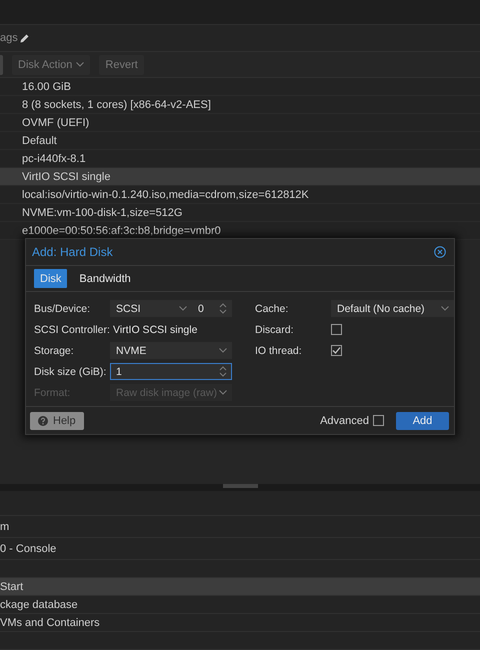 Image resolution: width=480 pixels, height=650 pixels. What do you see at coordinates (378, 420) in the screenshot?
I see `advanced-checkbox` at bounding box center [378, 420].